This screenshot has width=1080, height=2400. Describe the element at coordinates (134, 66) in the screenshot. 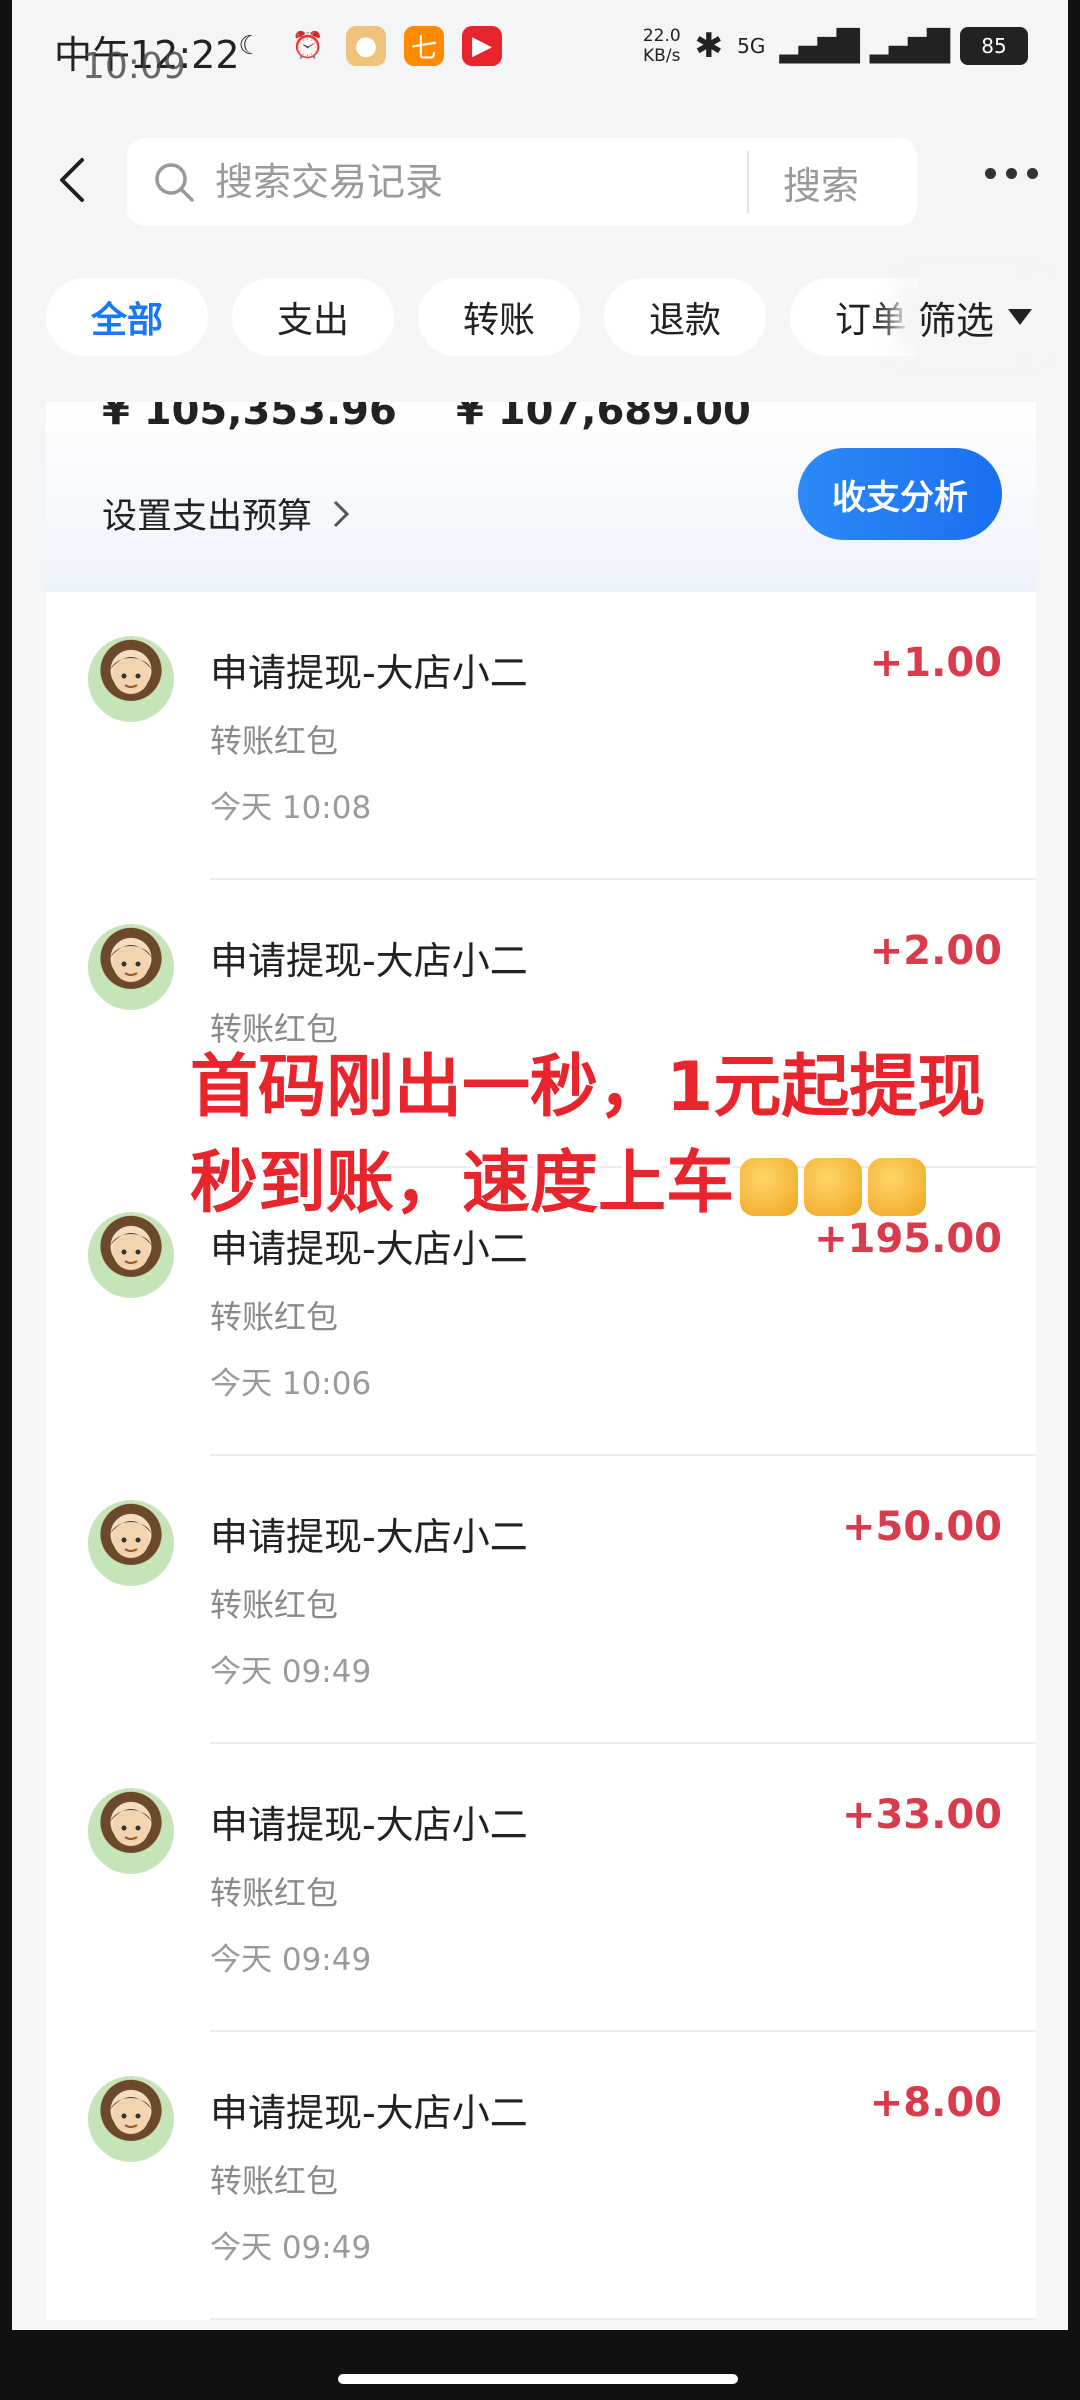

I see `status-time-ghost: 10:09` at that location.